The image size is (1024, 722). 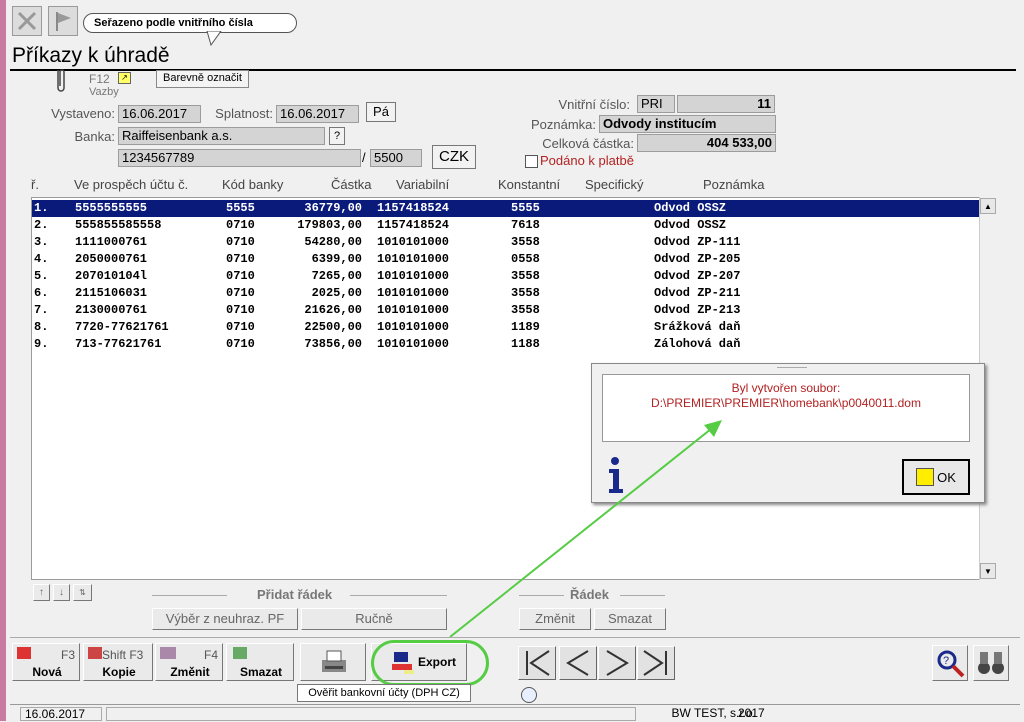 I want to click on help-search-icon: ?, so click(x=951, y=664).